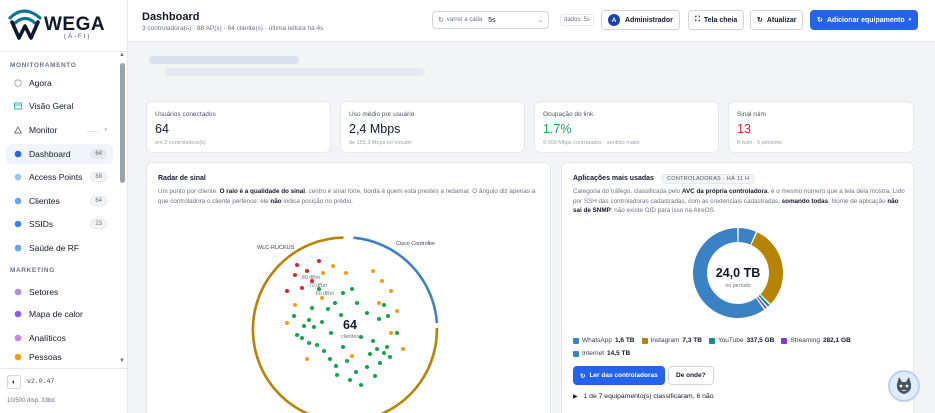  Describe the element at coordinates (59, 224) in the screenshot. I see `sidebar-item-ssids: SSIDs 23` at that location.